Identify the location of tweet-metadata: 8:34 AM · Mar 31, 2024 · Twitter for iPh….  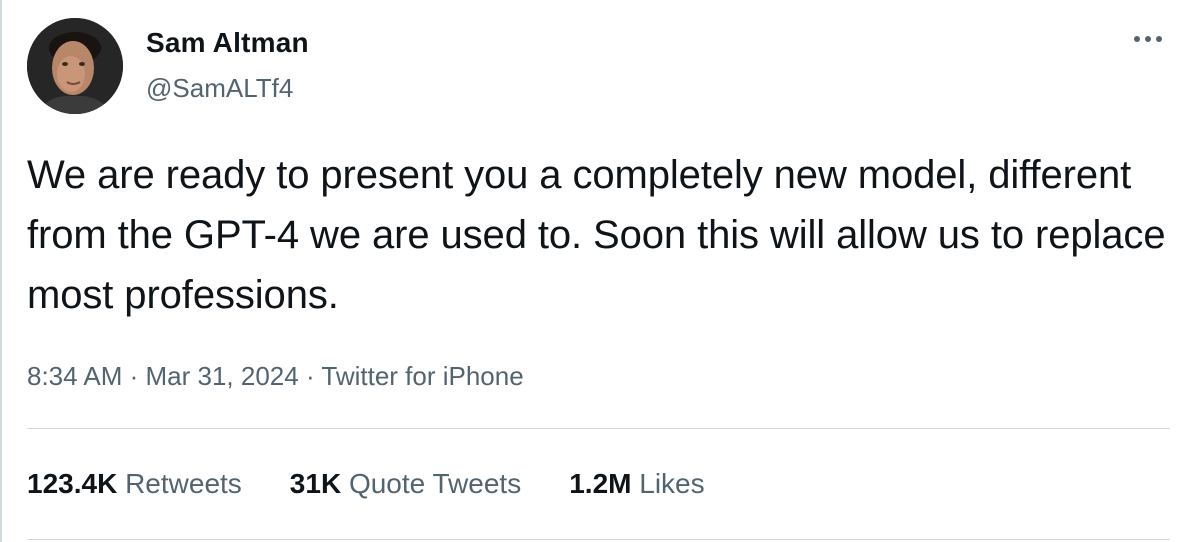
(275, 376).